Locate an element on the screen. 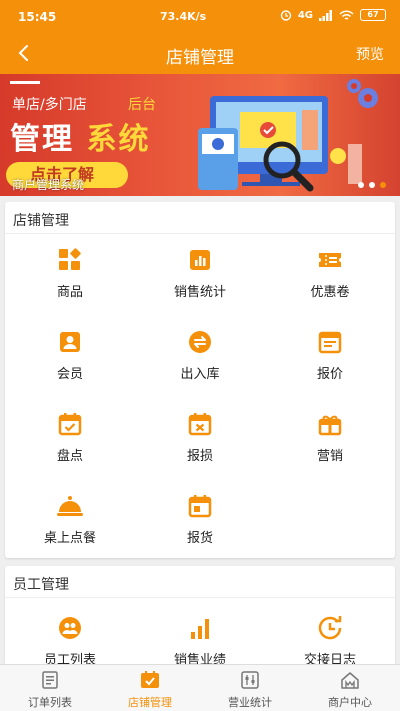 This screenshot has width=400, height=711. menu-item-label: 盘点 is located at coordinates (69, 456).